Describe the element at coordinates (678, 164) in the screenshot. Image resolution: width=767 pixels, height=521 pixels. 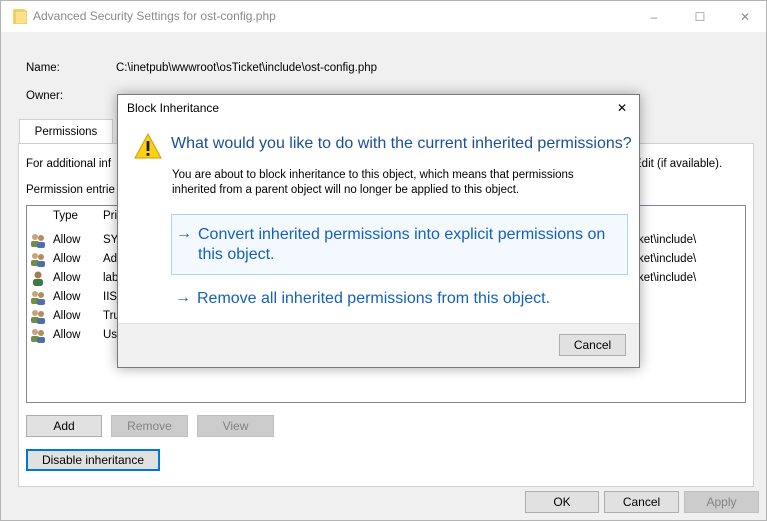
I see `info-text-suffix: Edit (if available).` at that location.